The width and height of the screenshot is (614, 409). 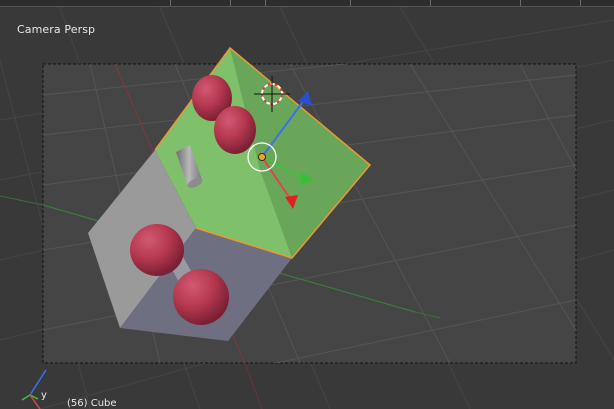 I want to click on view-perspective-label: Camera Persp, so click(x=56, y=29).